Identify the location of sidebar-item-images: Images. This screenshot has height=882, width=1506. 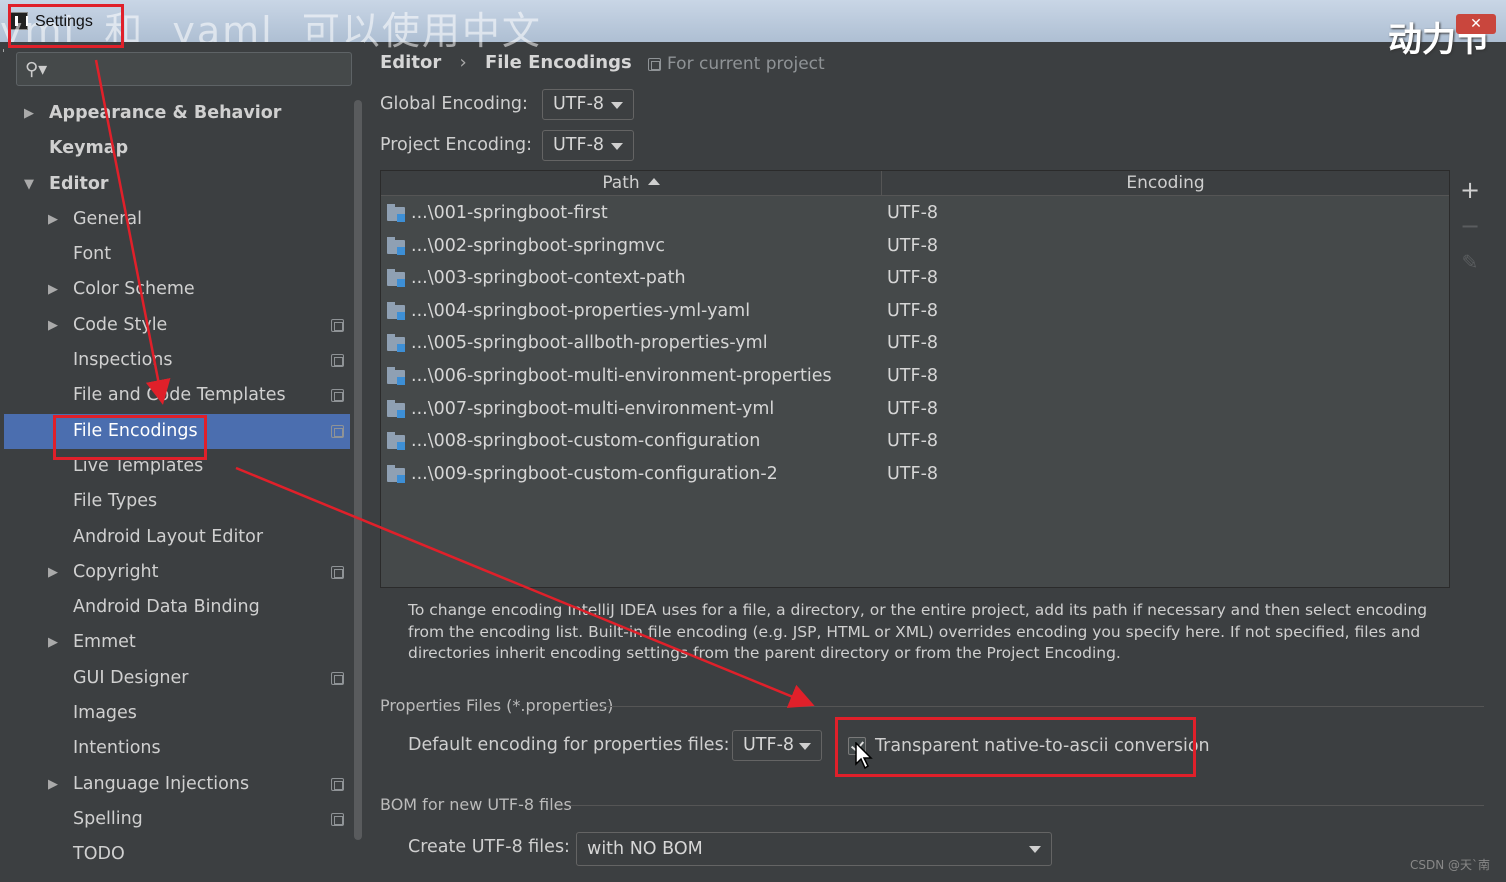
(177, 713).